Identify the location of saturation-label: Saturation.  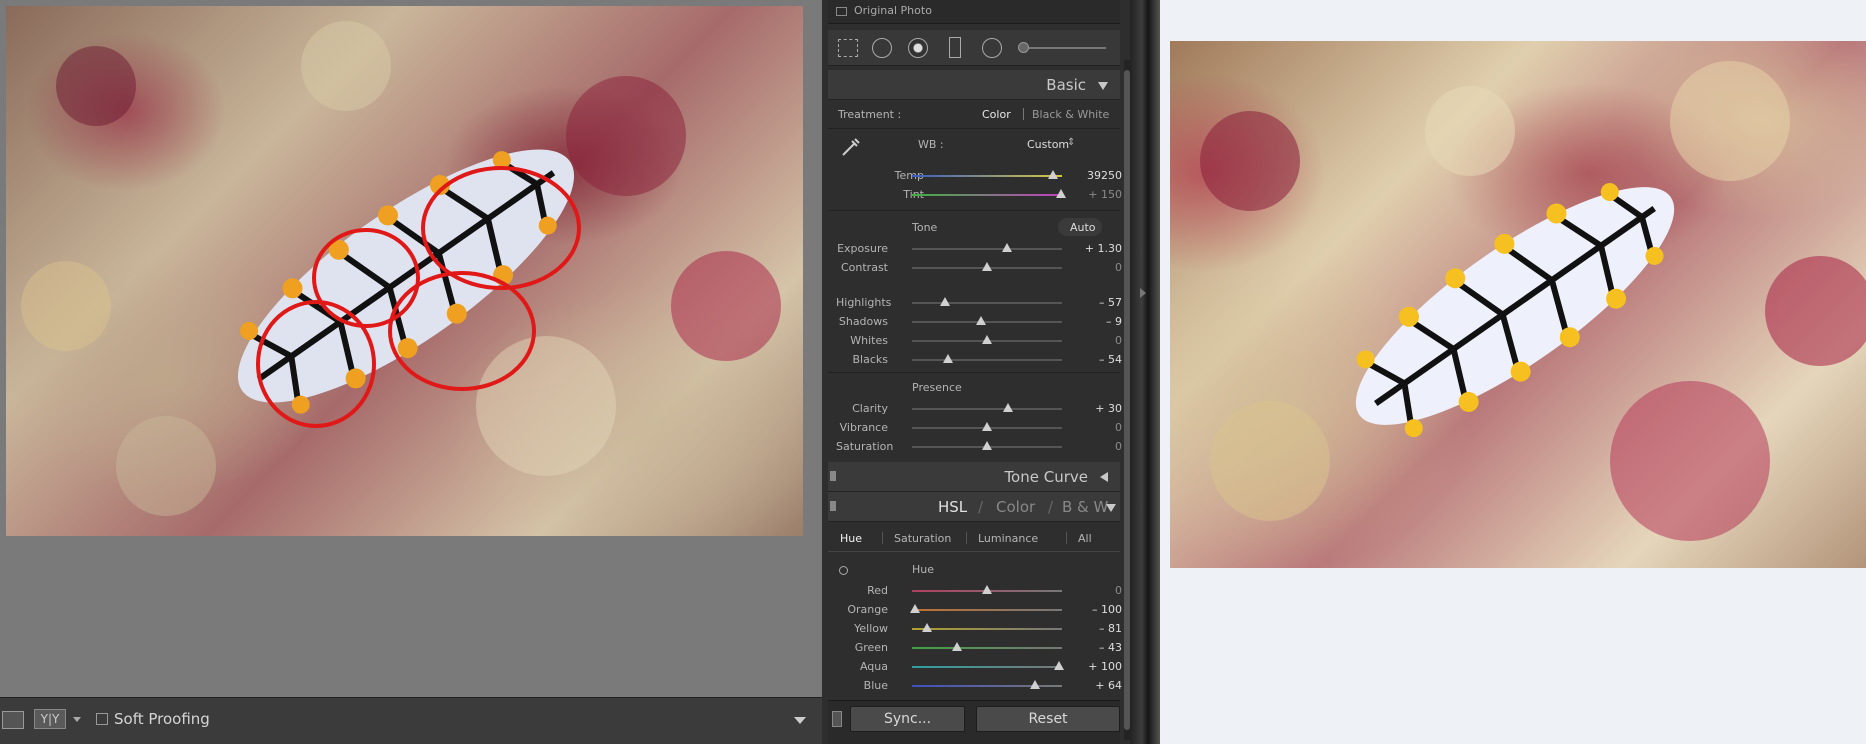
(865, 446).